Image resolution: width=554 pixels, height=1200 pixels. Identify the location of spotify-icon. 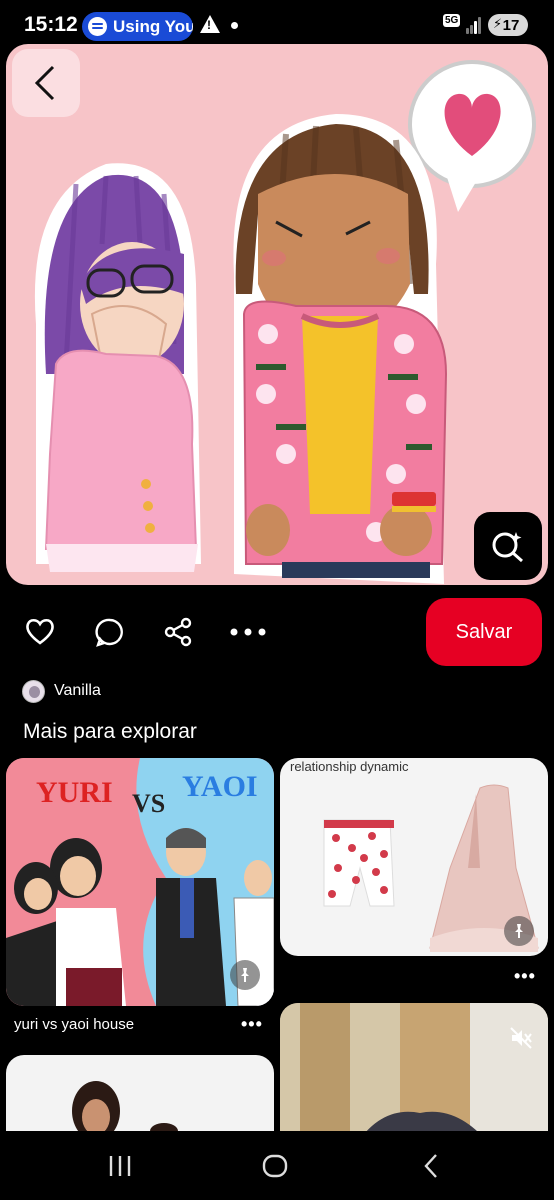
(97, 26).